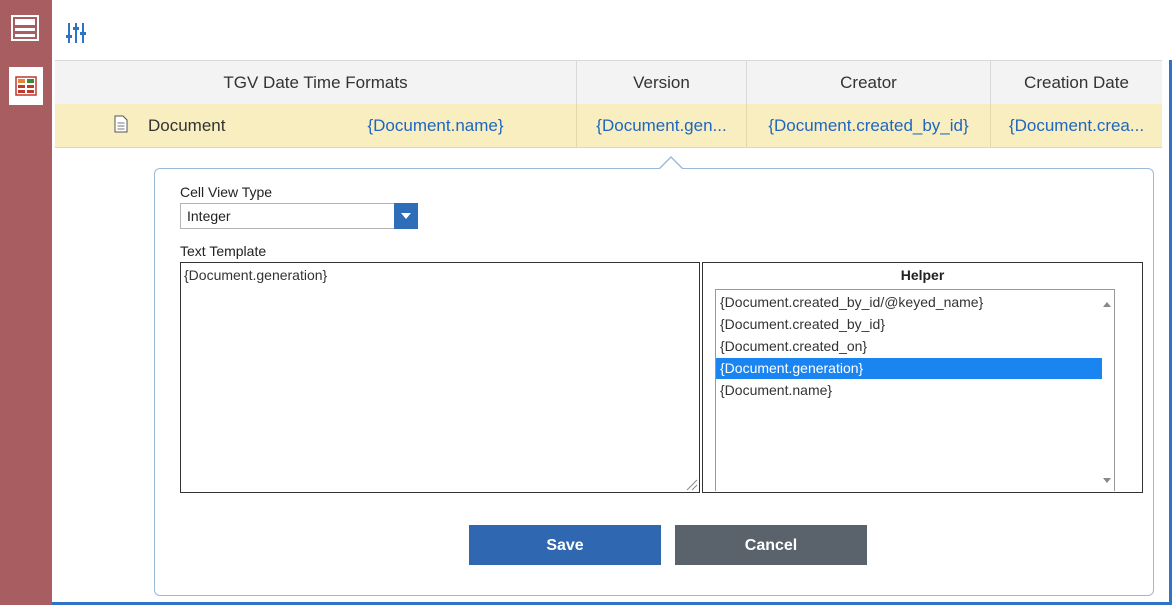 The width and height of the screenshot is (1172, 605). I want to click on column-layout-icon, so click(26, 86).